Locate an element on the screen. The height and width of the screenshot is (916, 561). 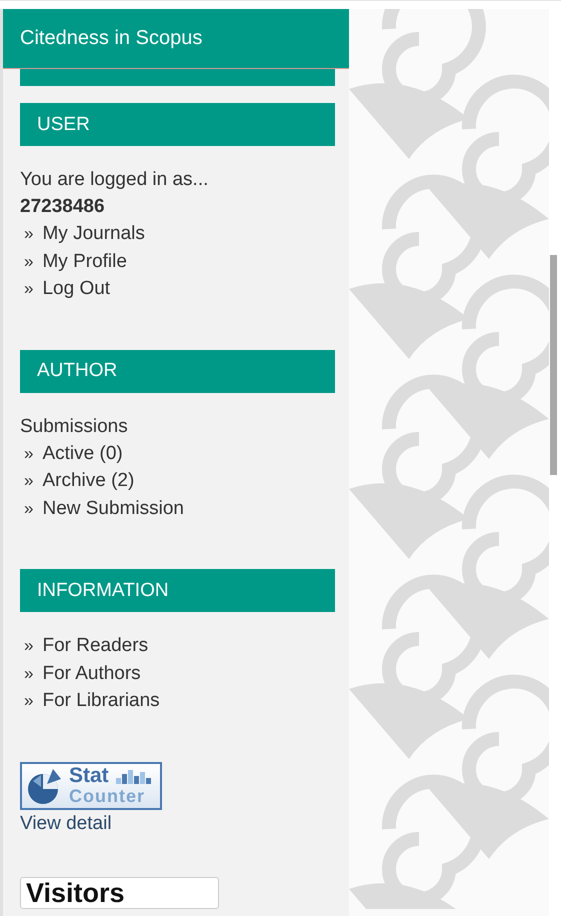
section-heading: USER is located at coordinates (177, 124).